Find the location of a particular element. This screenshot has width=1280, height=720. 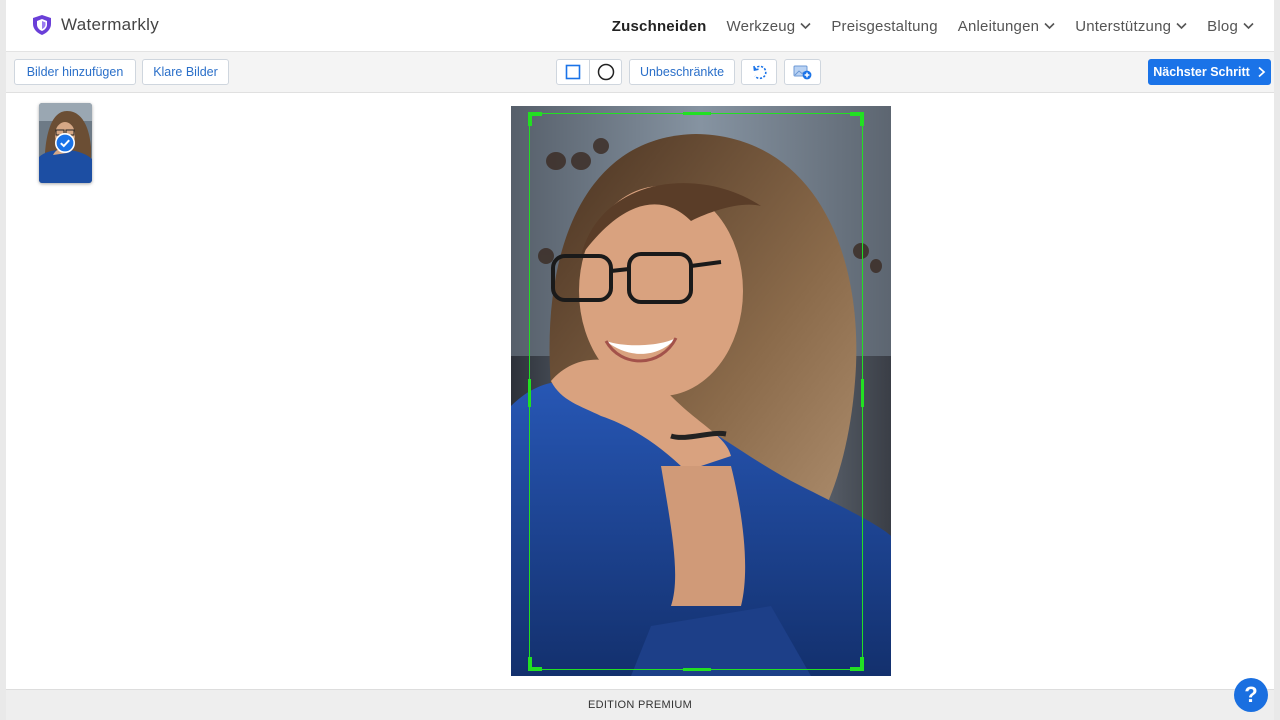

add-image-button is located at coordinates (802, 72).